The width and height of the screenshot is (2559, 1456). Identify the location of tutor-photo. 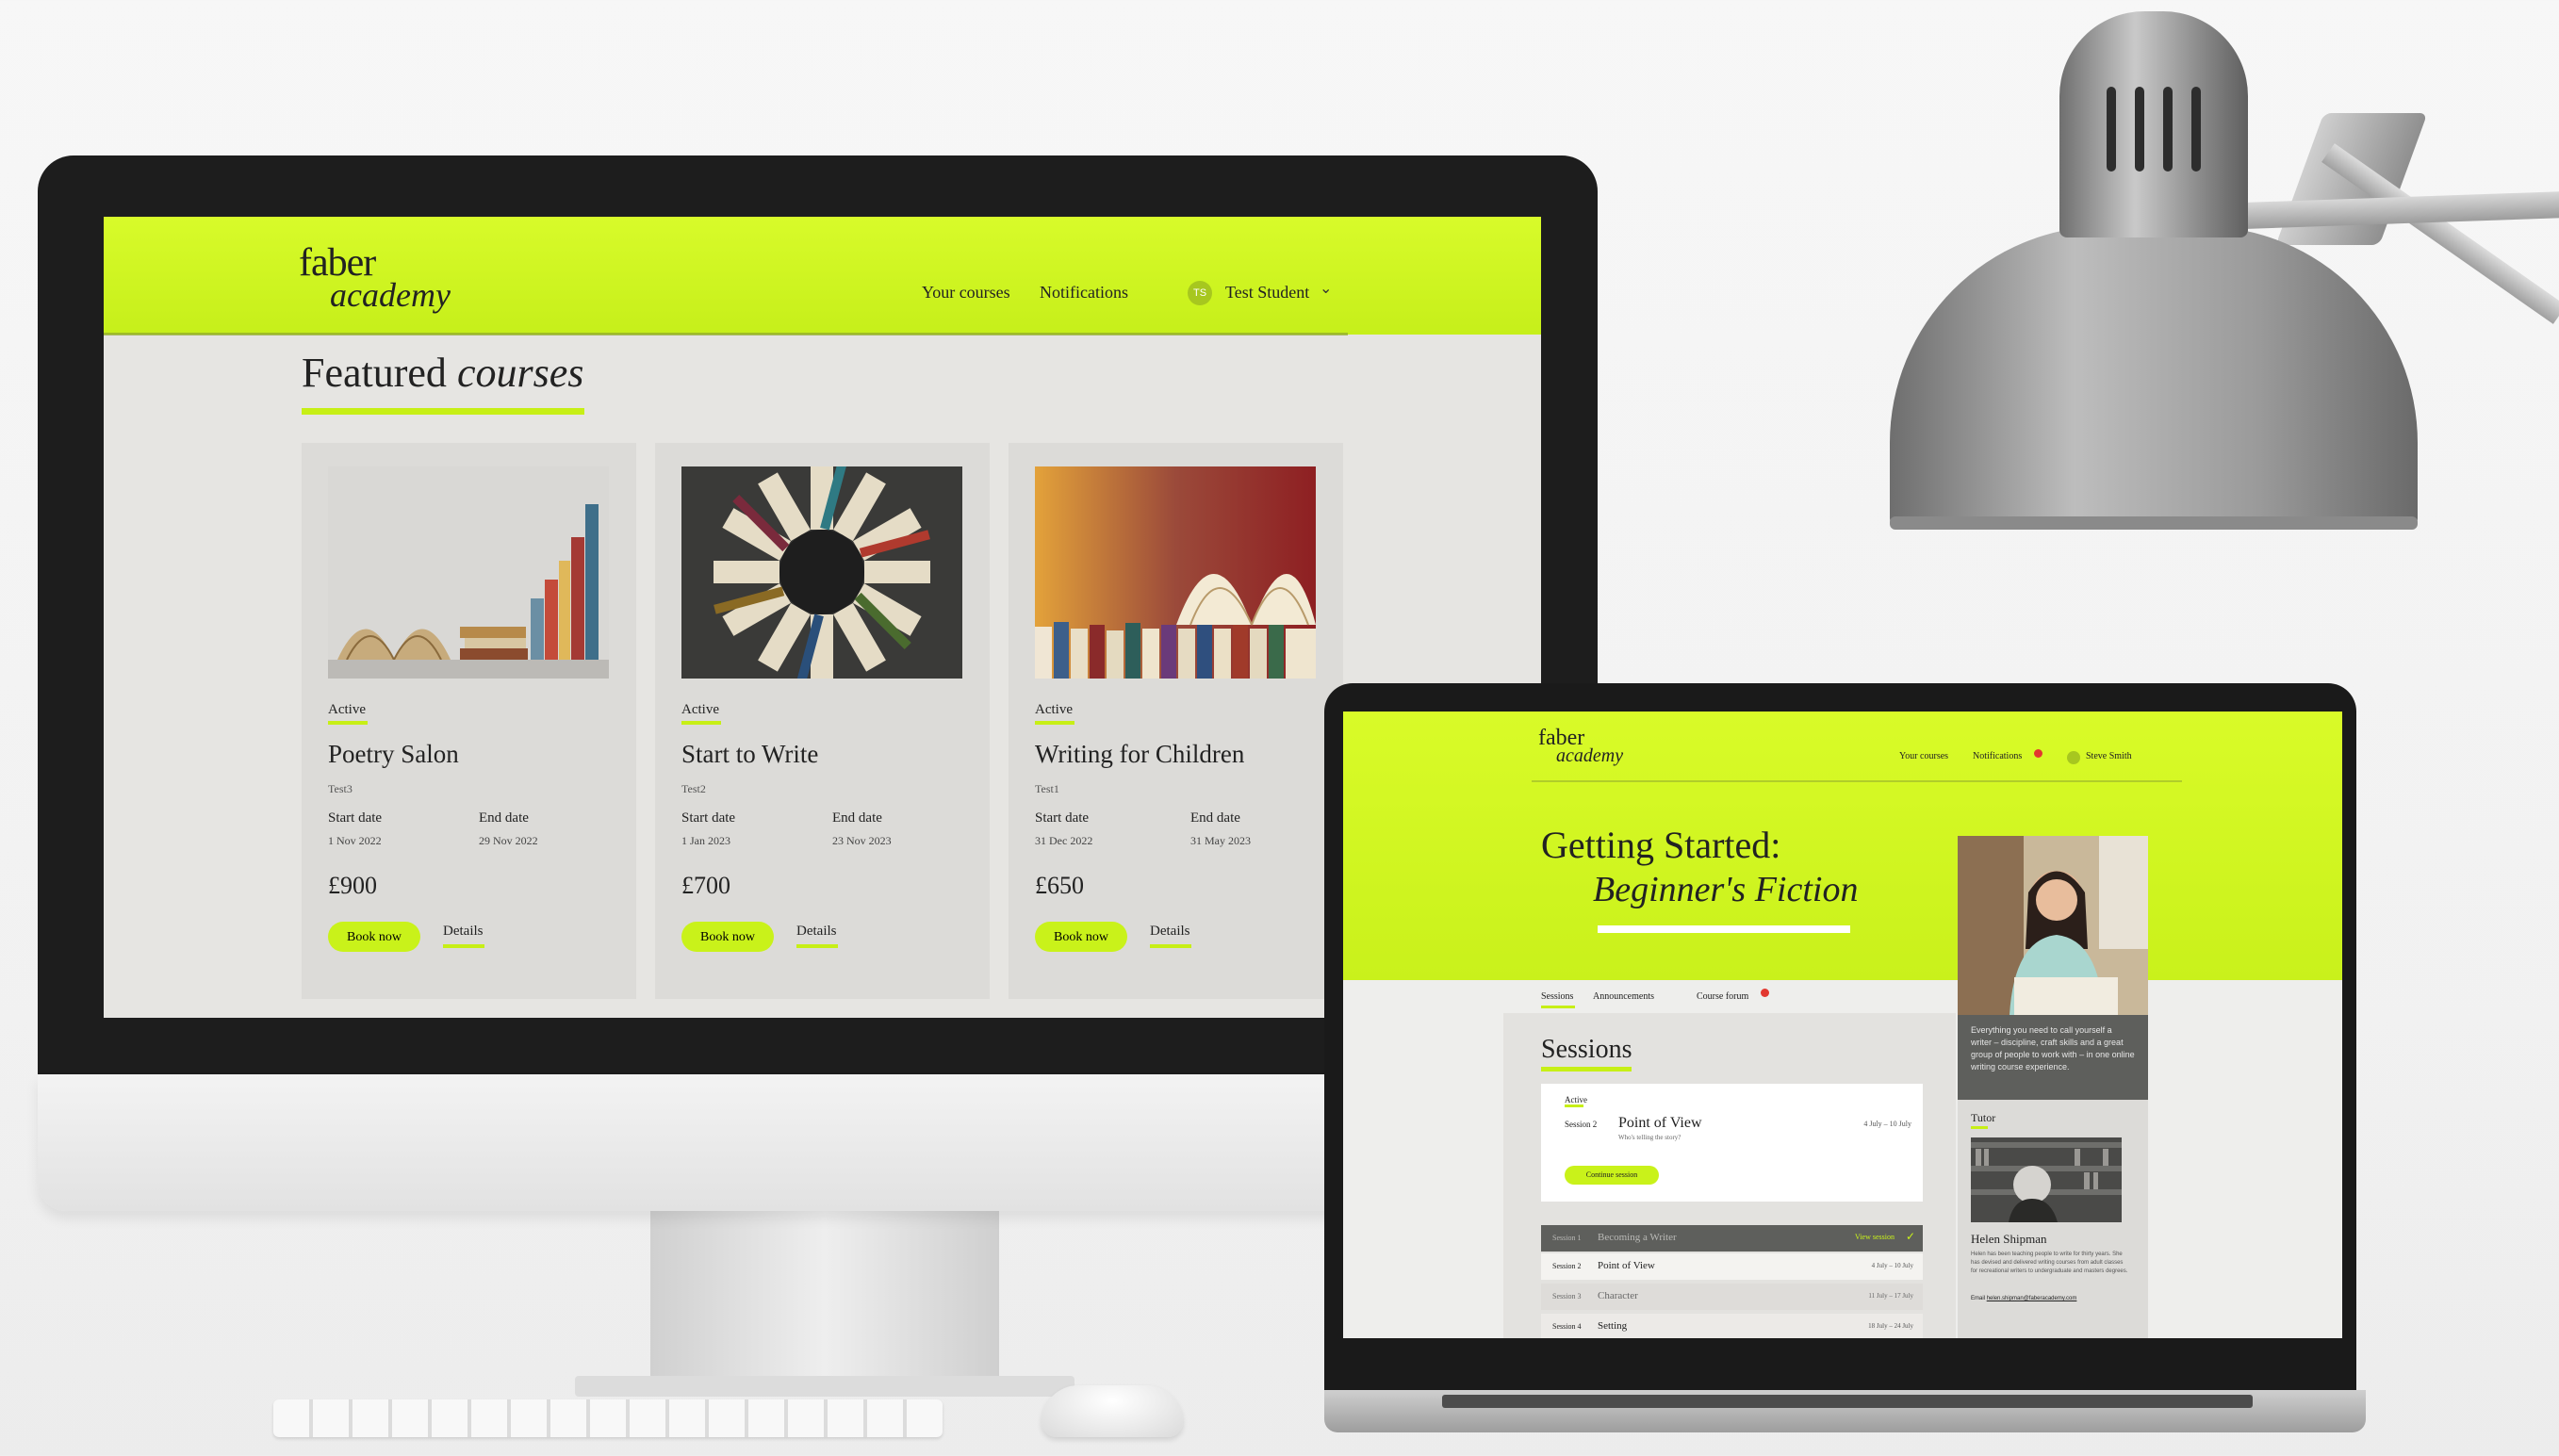
(2046, 1179).